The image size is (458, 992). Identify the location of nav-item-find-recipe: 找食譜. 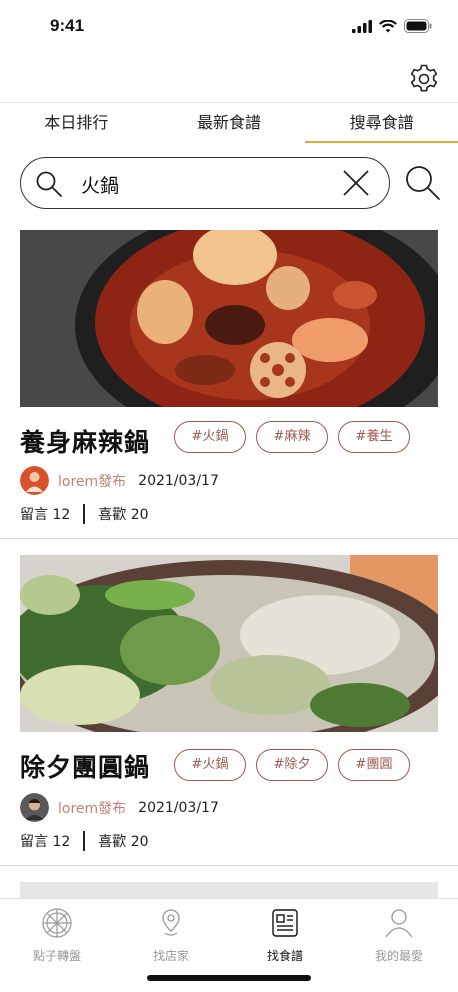
(285, 935).